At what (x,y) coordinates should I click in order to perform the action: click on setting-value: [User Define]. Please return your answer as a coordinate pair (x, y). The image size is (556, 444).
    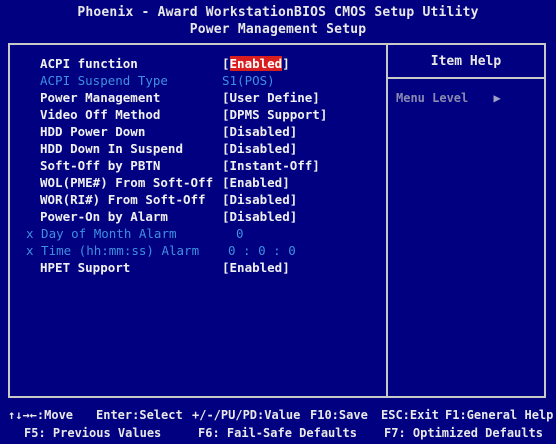
    Looking at the image, I should click on (271, 97).